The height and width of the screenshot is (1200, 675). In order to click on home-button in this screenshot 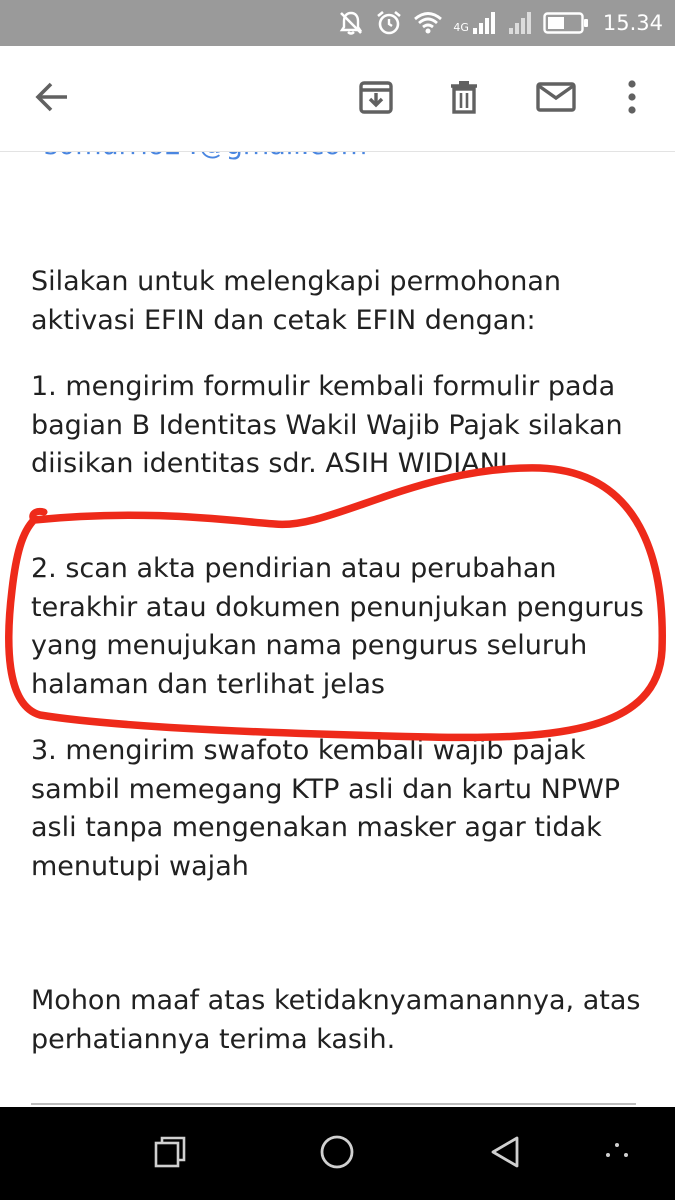, I will do `click(337, 1153)`.